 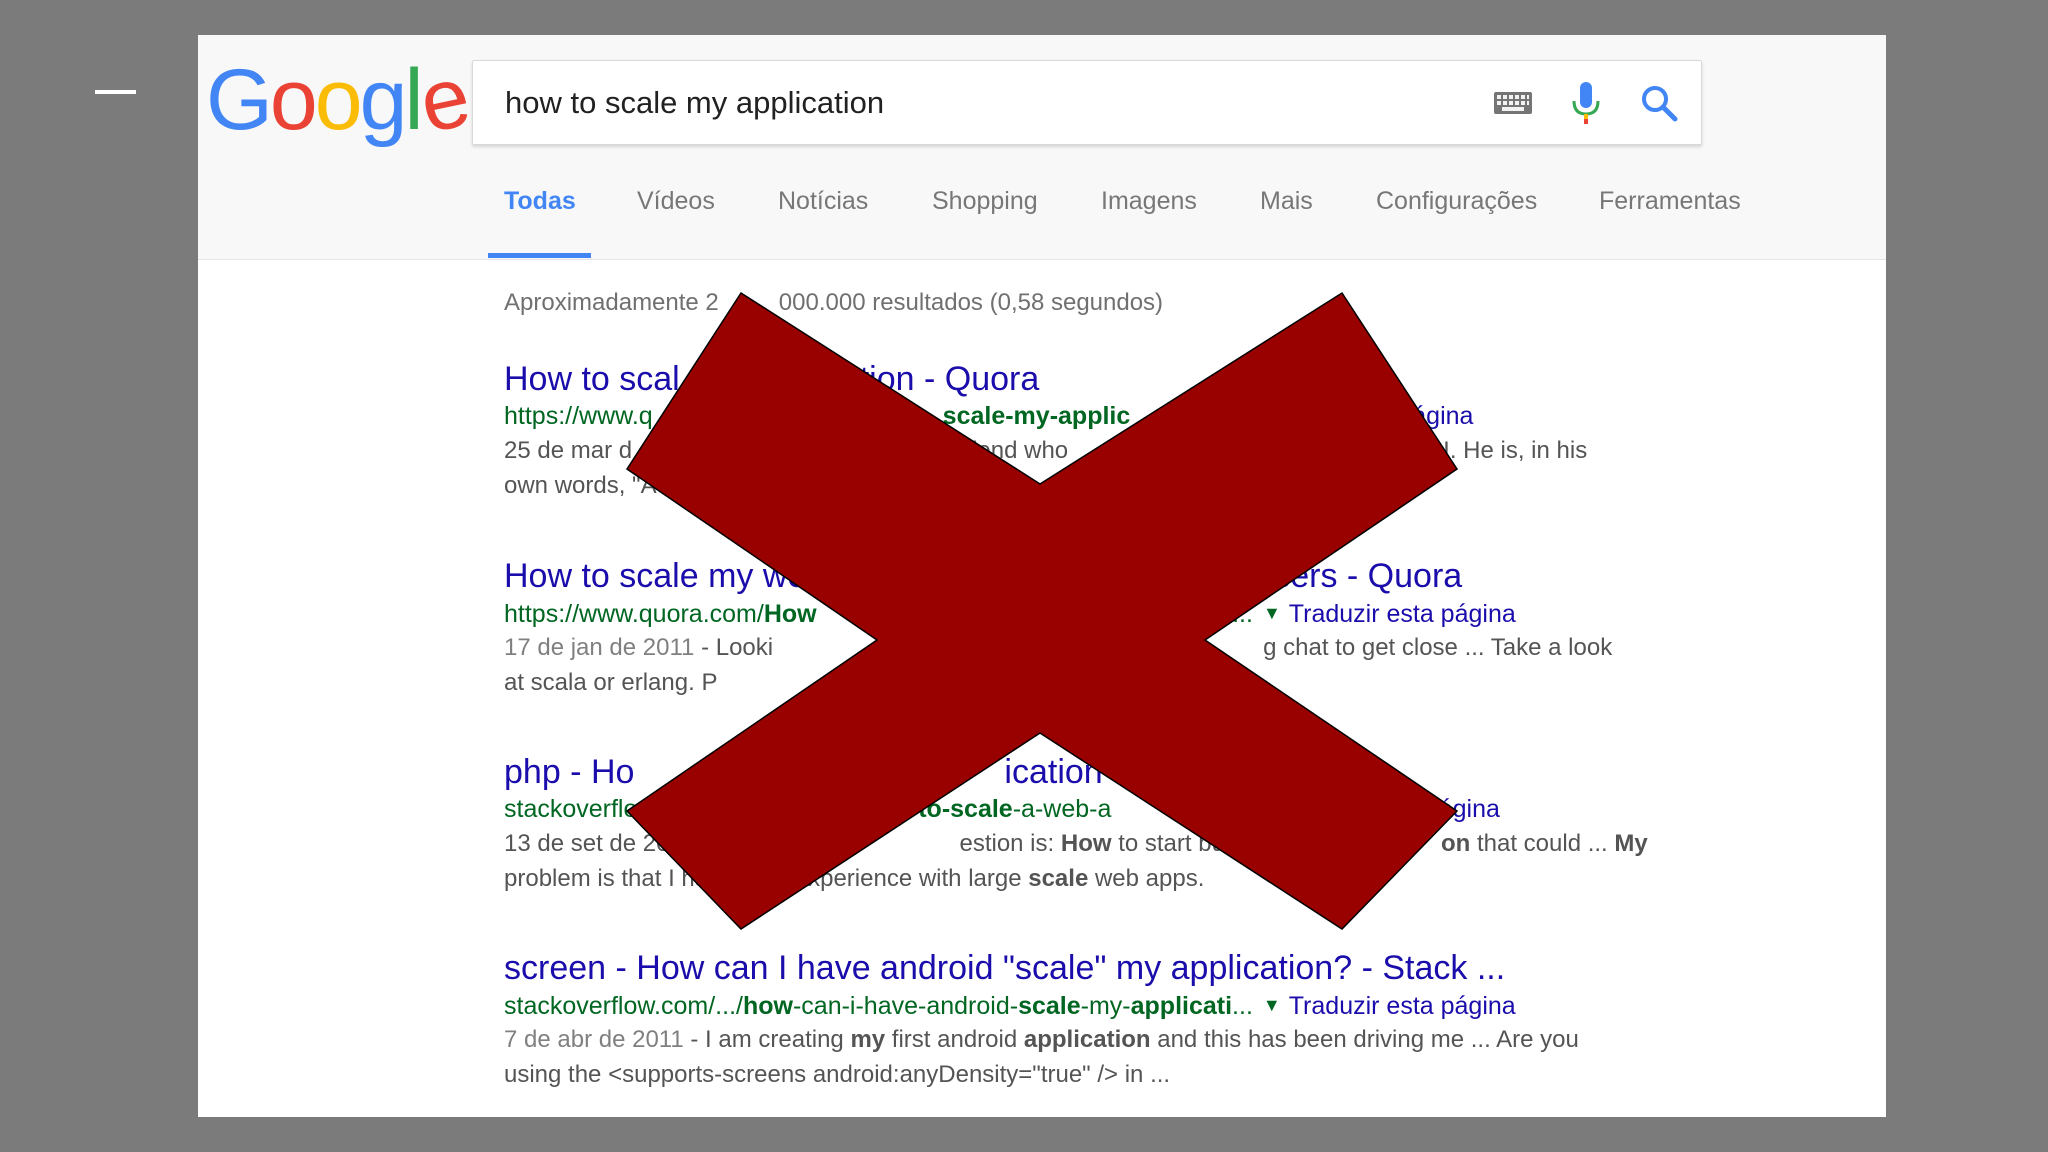 What do you see at coordinates (1149, 201) in the screenshot?
I see `tab-imagens: Imagens` at bounding box center [1149, 201].